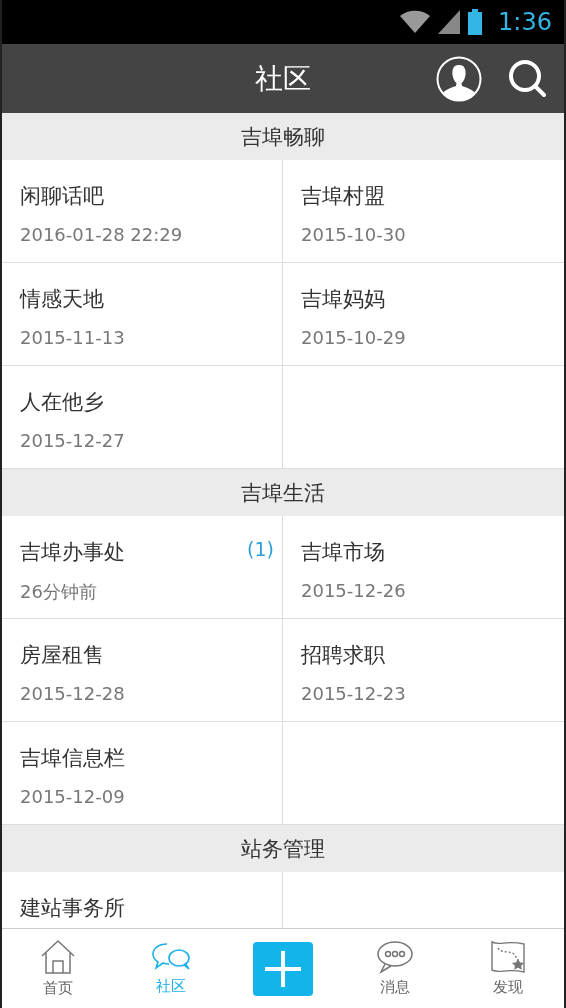 The height and width of the screenshot is (1008, 566). I want to click on battery-icon, so click(475, 22).